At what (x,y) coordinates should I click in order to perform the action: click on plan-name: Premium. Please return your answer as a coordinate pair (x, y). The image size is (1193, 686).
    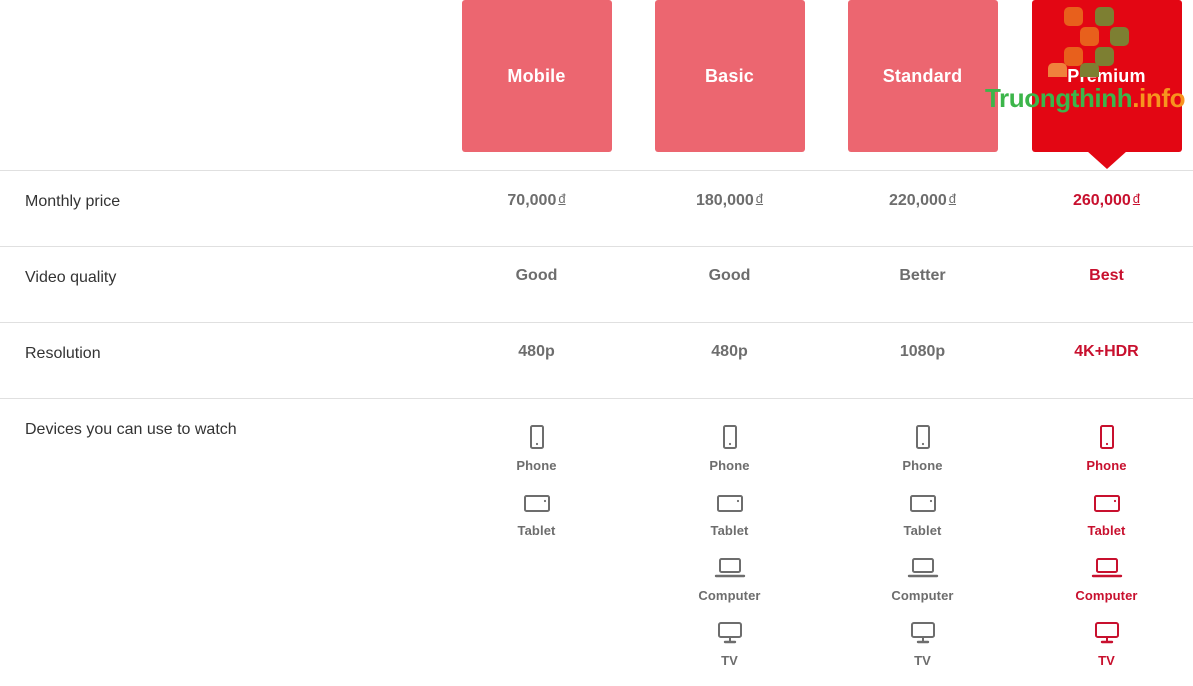
    Looking at the image, I should click on (1106, 75).